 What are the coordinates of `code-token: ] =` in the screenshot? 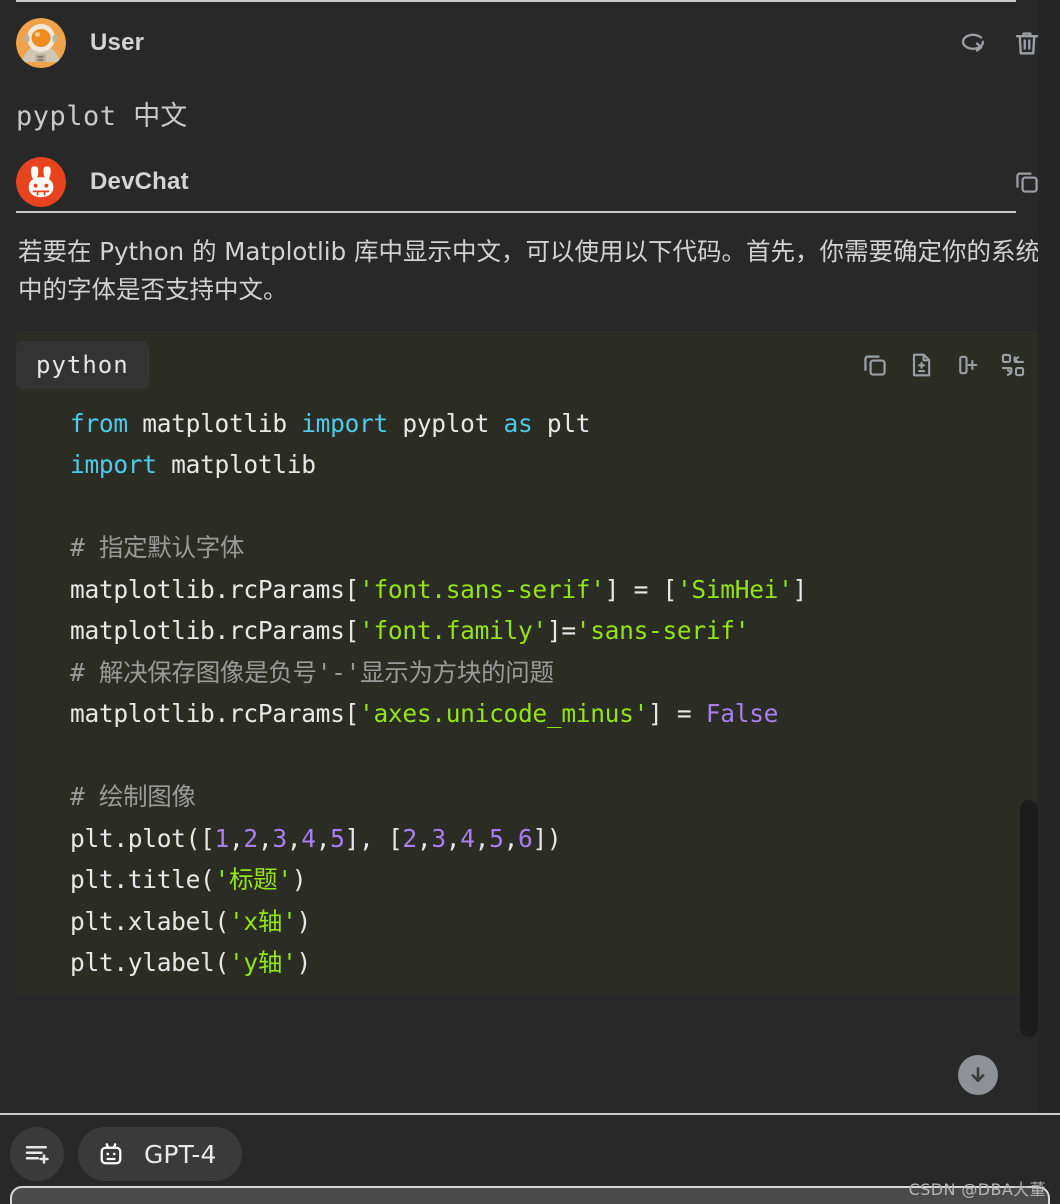 It's located at (677, 714).